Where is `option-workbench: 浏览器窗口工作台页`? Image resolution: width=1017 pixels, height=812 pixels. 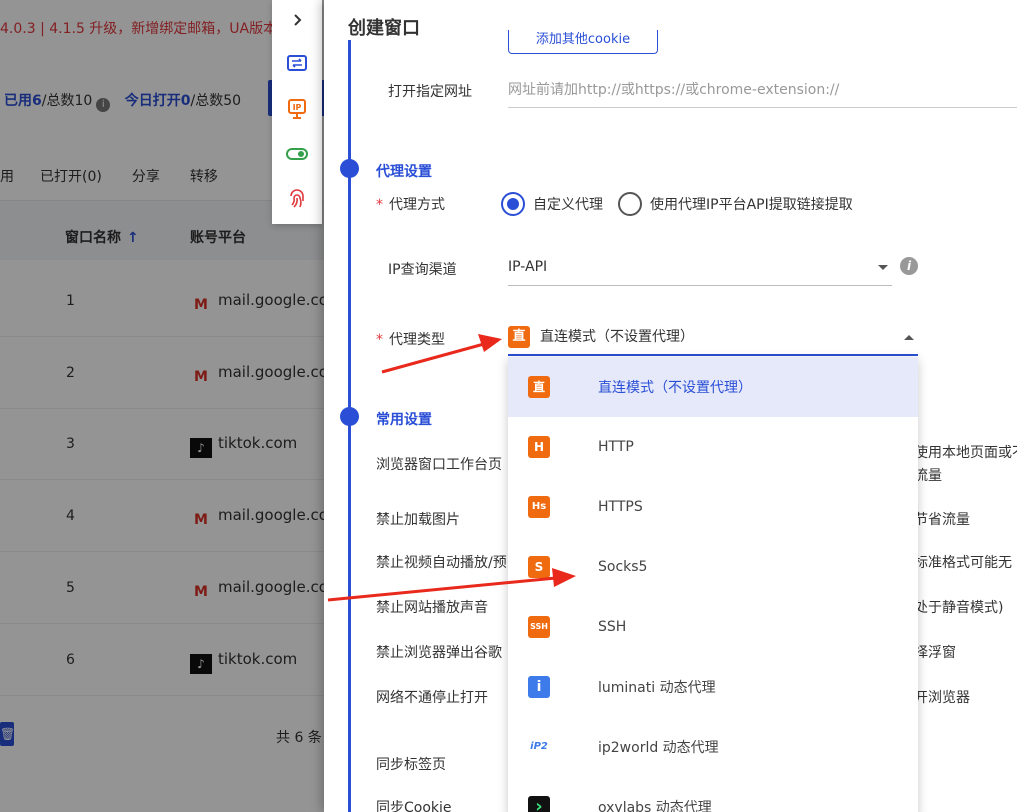 option-workbench: 浏览器窗口工作台页 is located at coordinates (439, 465).